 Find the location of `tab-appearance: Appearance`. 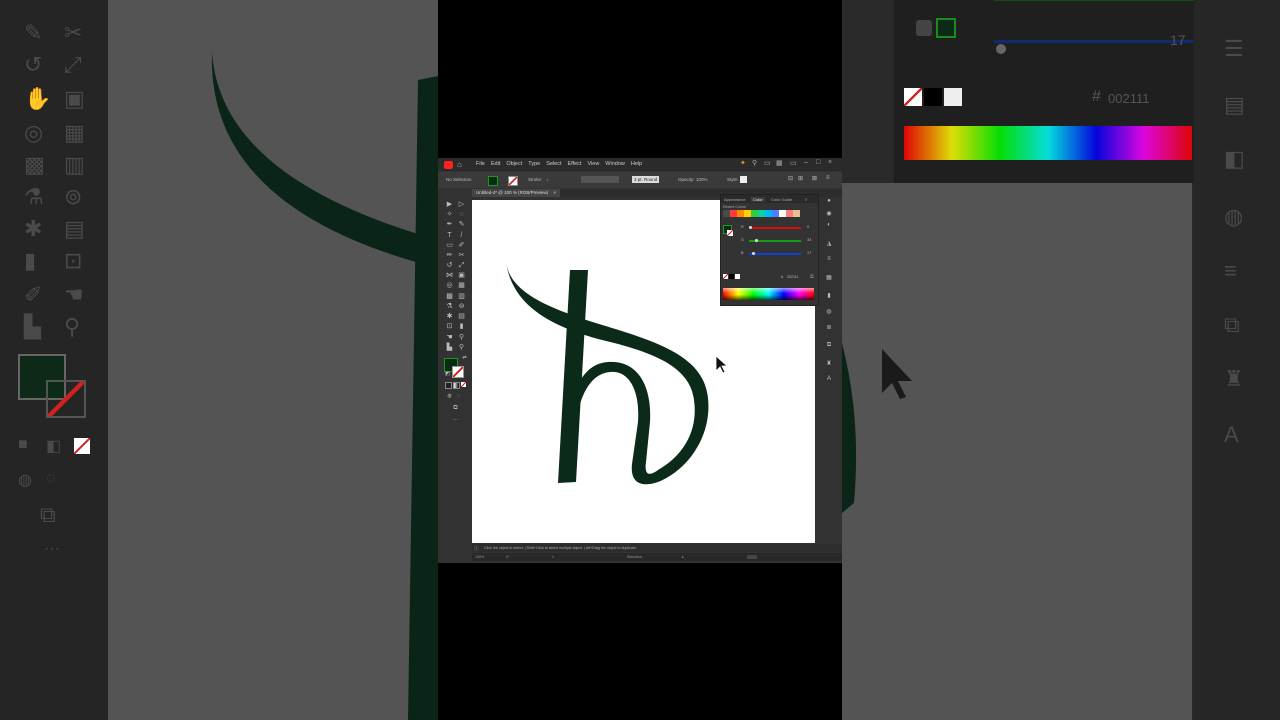

tab-appearance: Appearance is located at coordinates (735, 199).